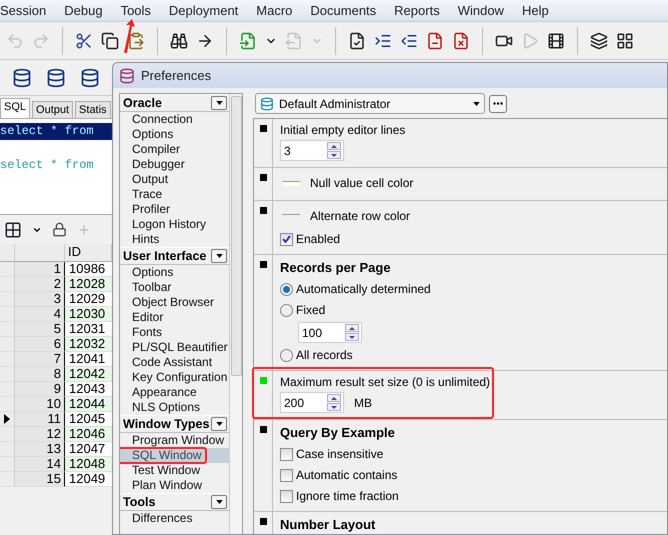 This screenshot has width=668, height=535. Describe the element at coordinates (324, 355) in the screenshot. I see `radio-label: All records` at that location.